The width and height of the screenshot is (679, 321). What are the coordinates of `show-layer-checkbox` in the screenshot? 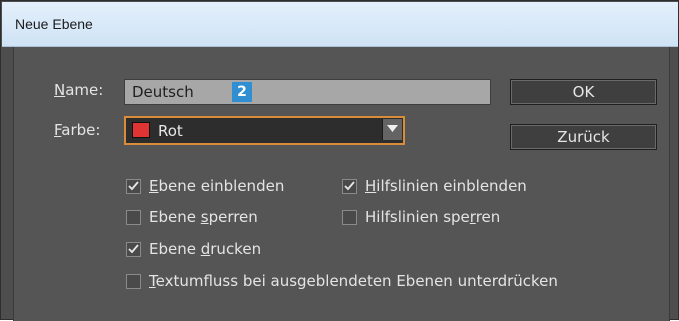 It's located at (133, 186).